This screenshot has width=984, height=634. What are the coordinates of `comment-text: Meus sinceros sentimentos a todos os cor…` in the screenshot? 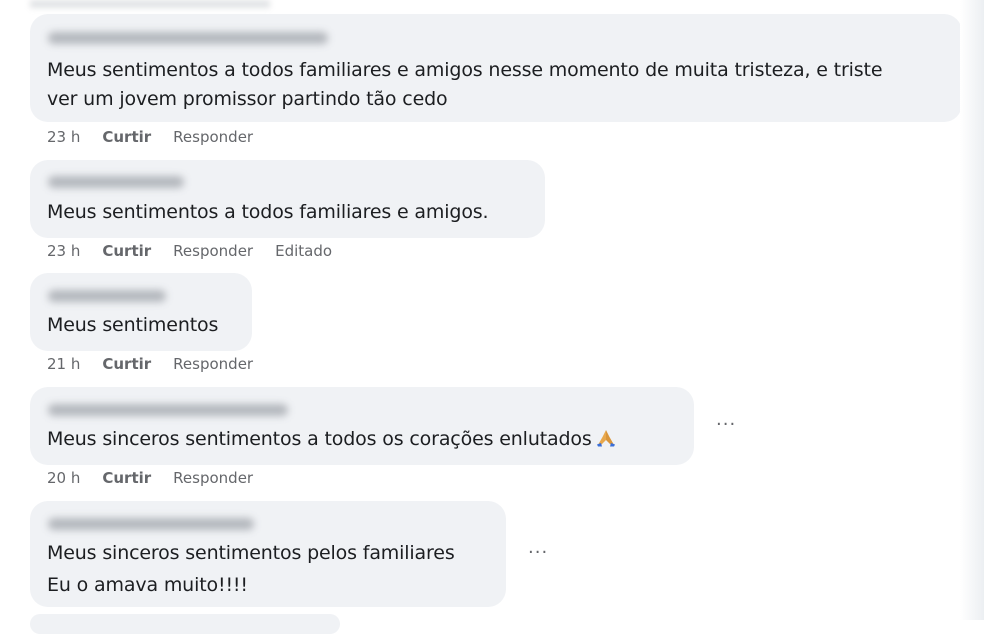 It's located at (319, 439).